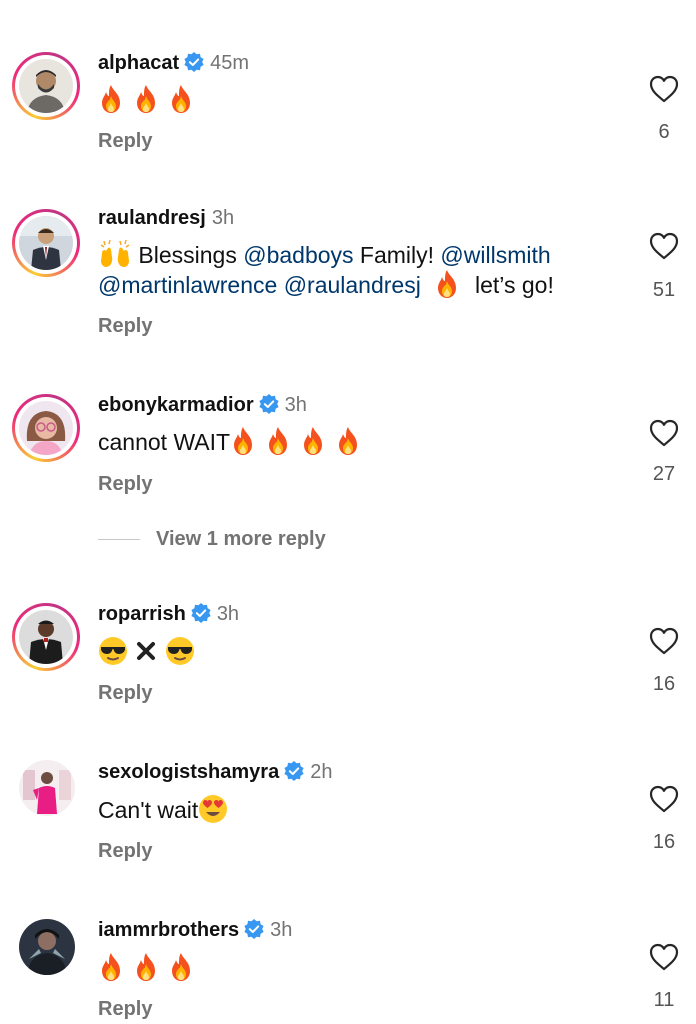 The height and width of the screenshot is (1024, 696). What do you see at coordinates (142, 614) in the screenshot?
I see `username: roparrish` at bounding box center [142, 614].